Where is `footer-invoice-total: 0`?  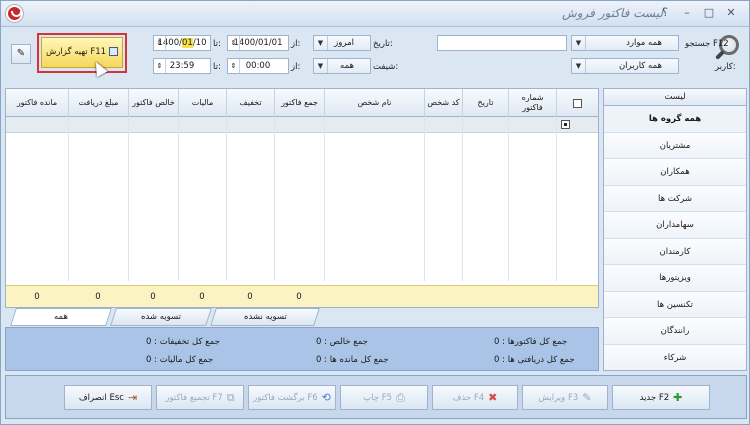 footer-invoice-total: 0 is located at coordinates (299, 297).